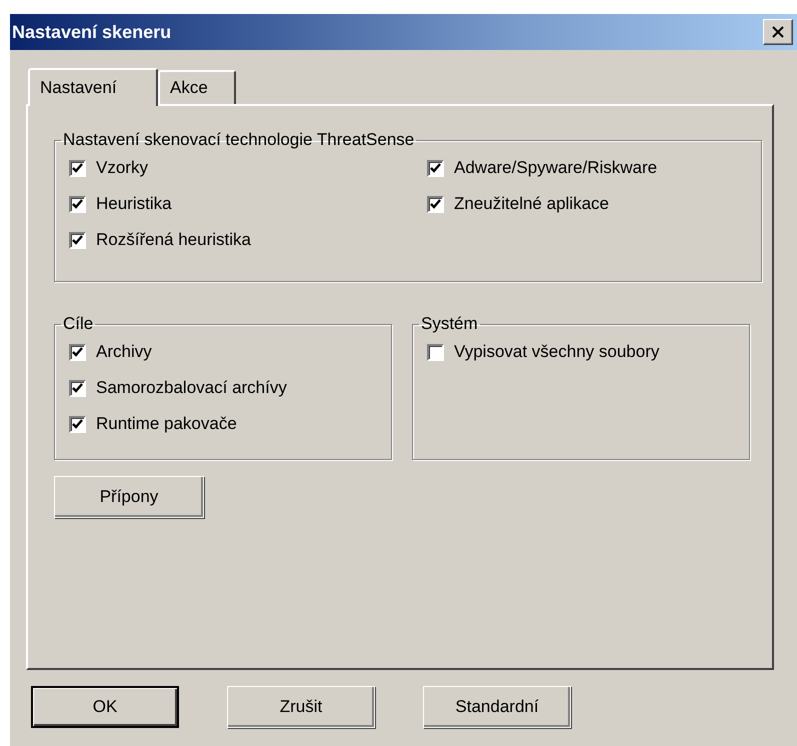  What do you see at coordinates (93, 87) in the screenshot?
I see `tab: Nastavení` at bounding box center [93, 87].